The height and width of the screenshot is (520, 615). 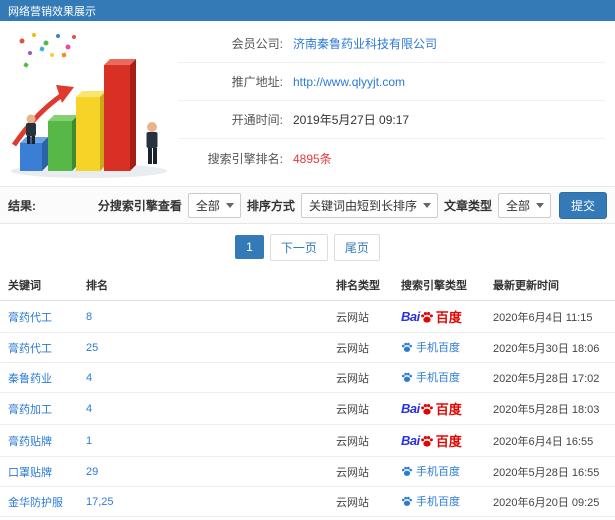 I want to click on filter-bar: 结果: 分搜索引擎查看 全部 排序方式 关键词由短到长排序 文章类型 全部 提交, so click(x=307, y=205).